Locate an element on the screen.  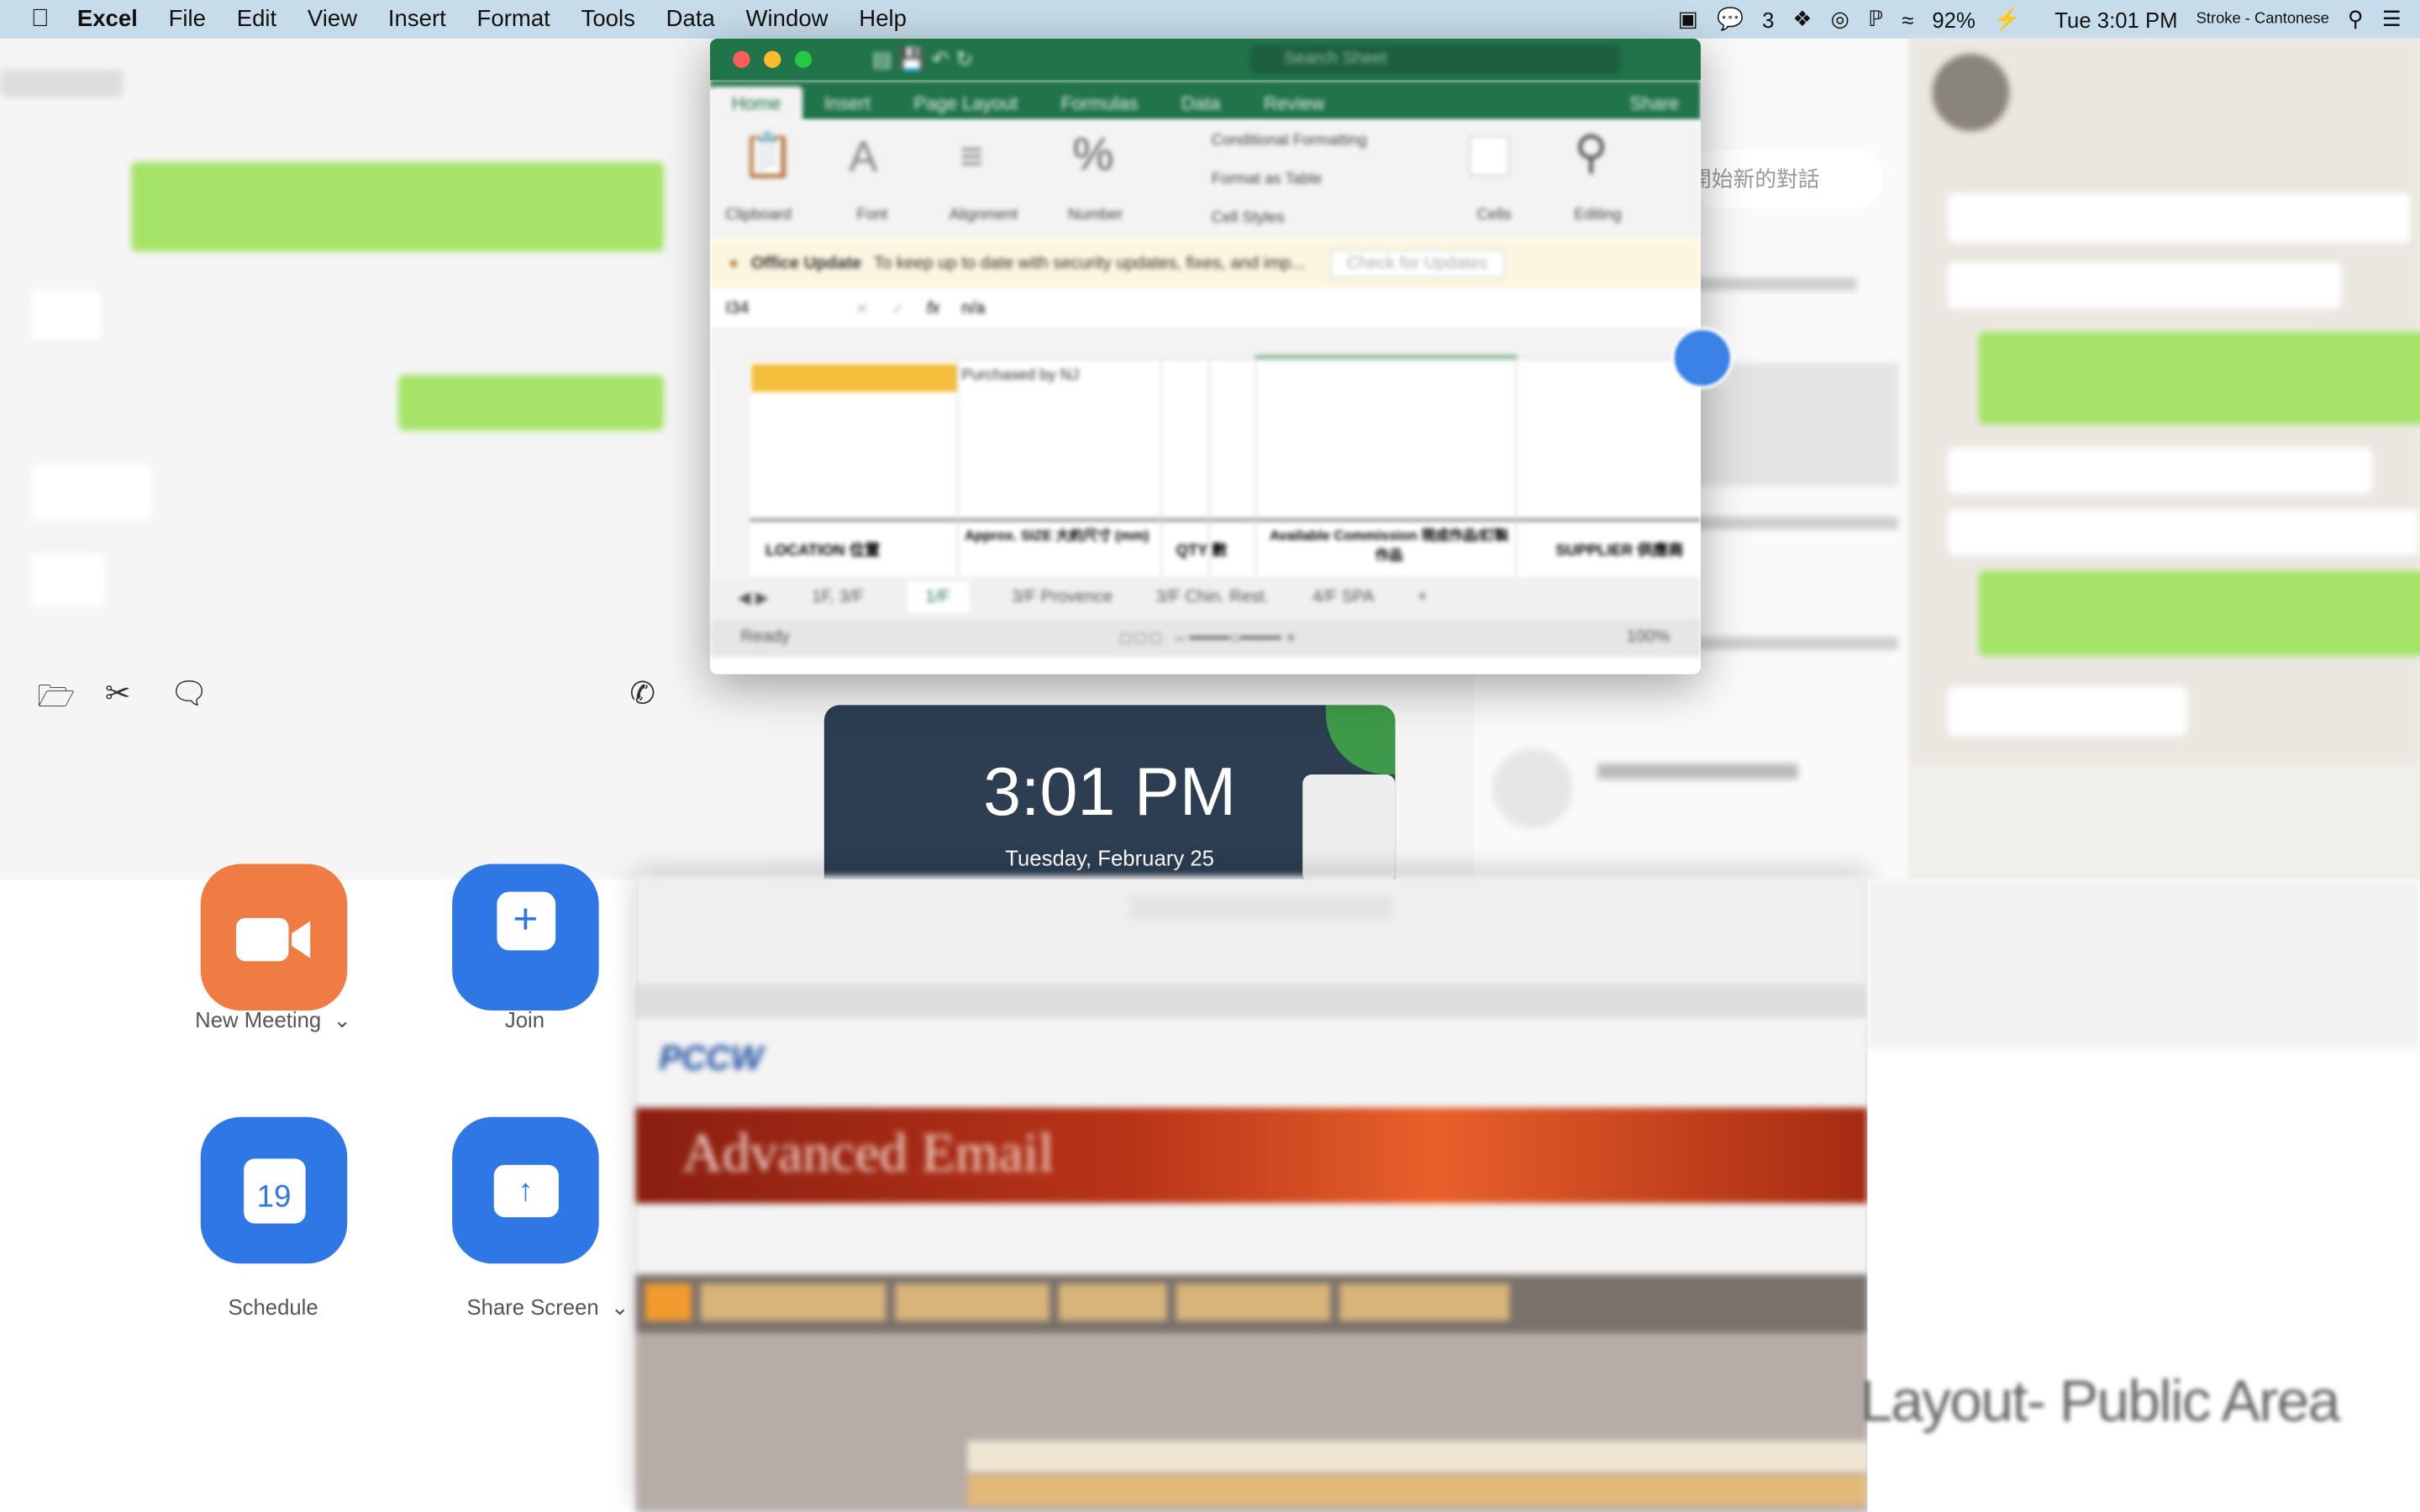
phone-icon: ✆ is located at coordinates (642, 694).